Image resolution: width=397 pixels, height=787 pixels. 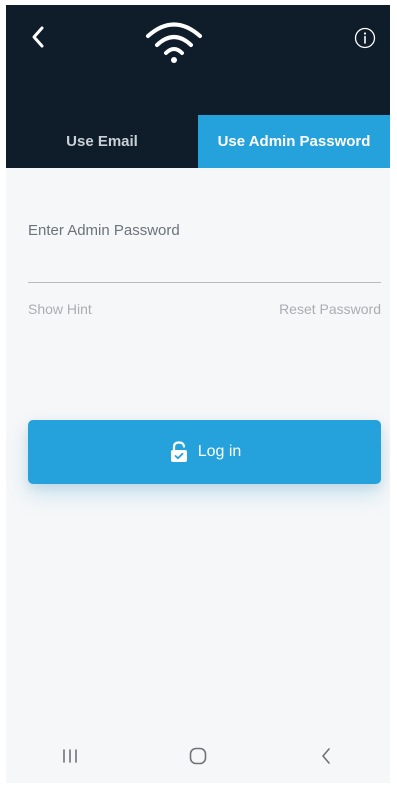 What do you see at coordinates (104, 230) in the screenshot?
I see `password-field-label: Enter Admin Password` at bounding box center [104, 230].